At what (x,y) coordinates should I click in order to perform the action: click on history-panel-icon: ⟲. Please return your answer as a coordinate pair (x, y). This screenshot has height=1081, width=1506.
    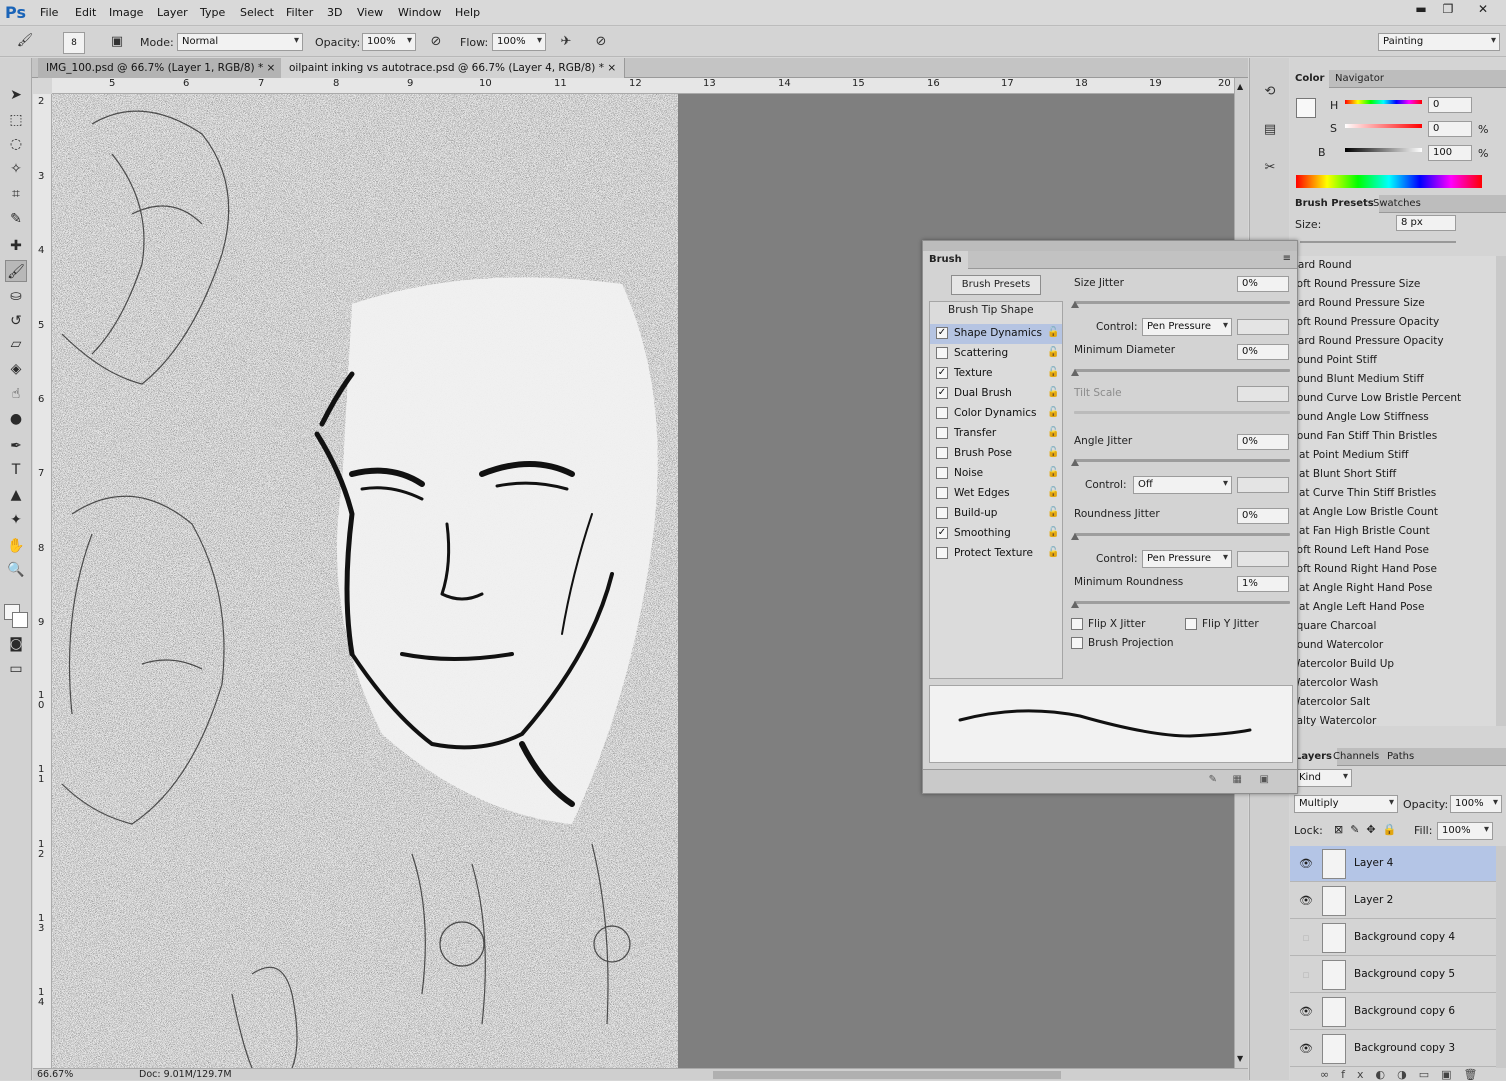
    Looking at the image, I should click on (1270, 92).